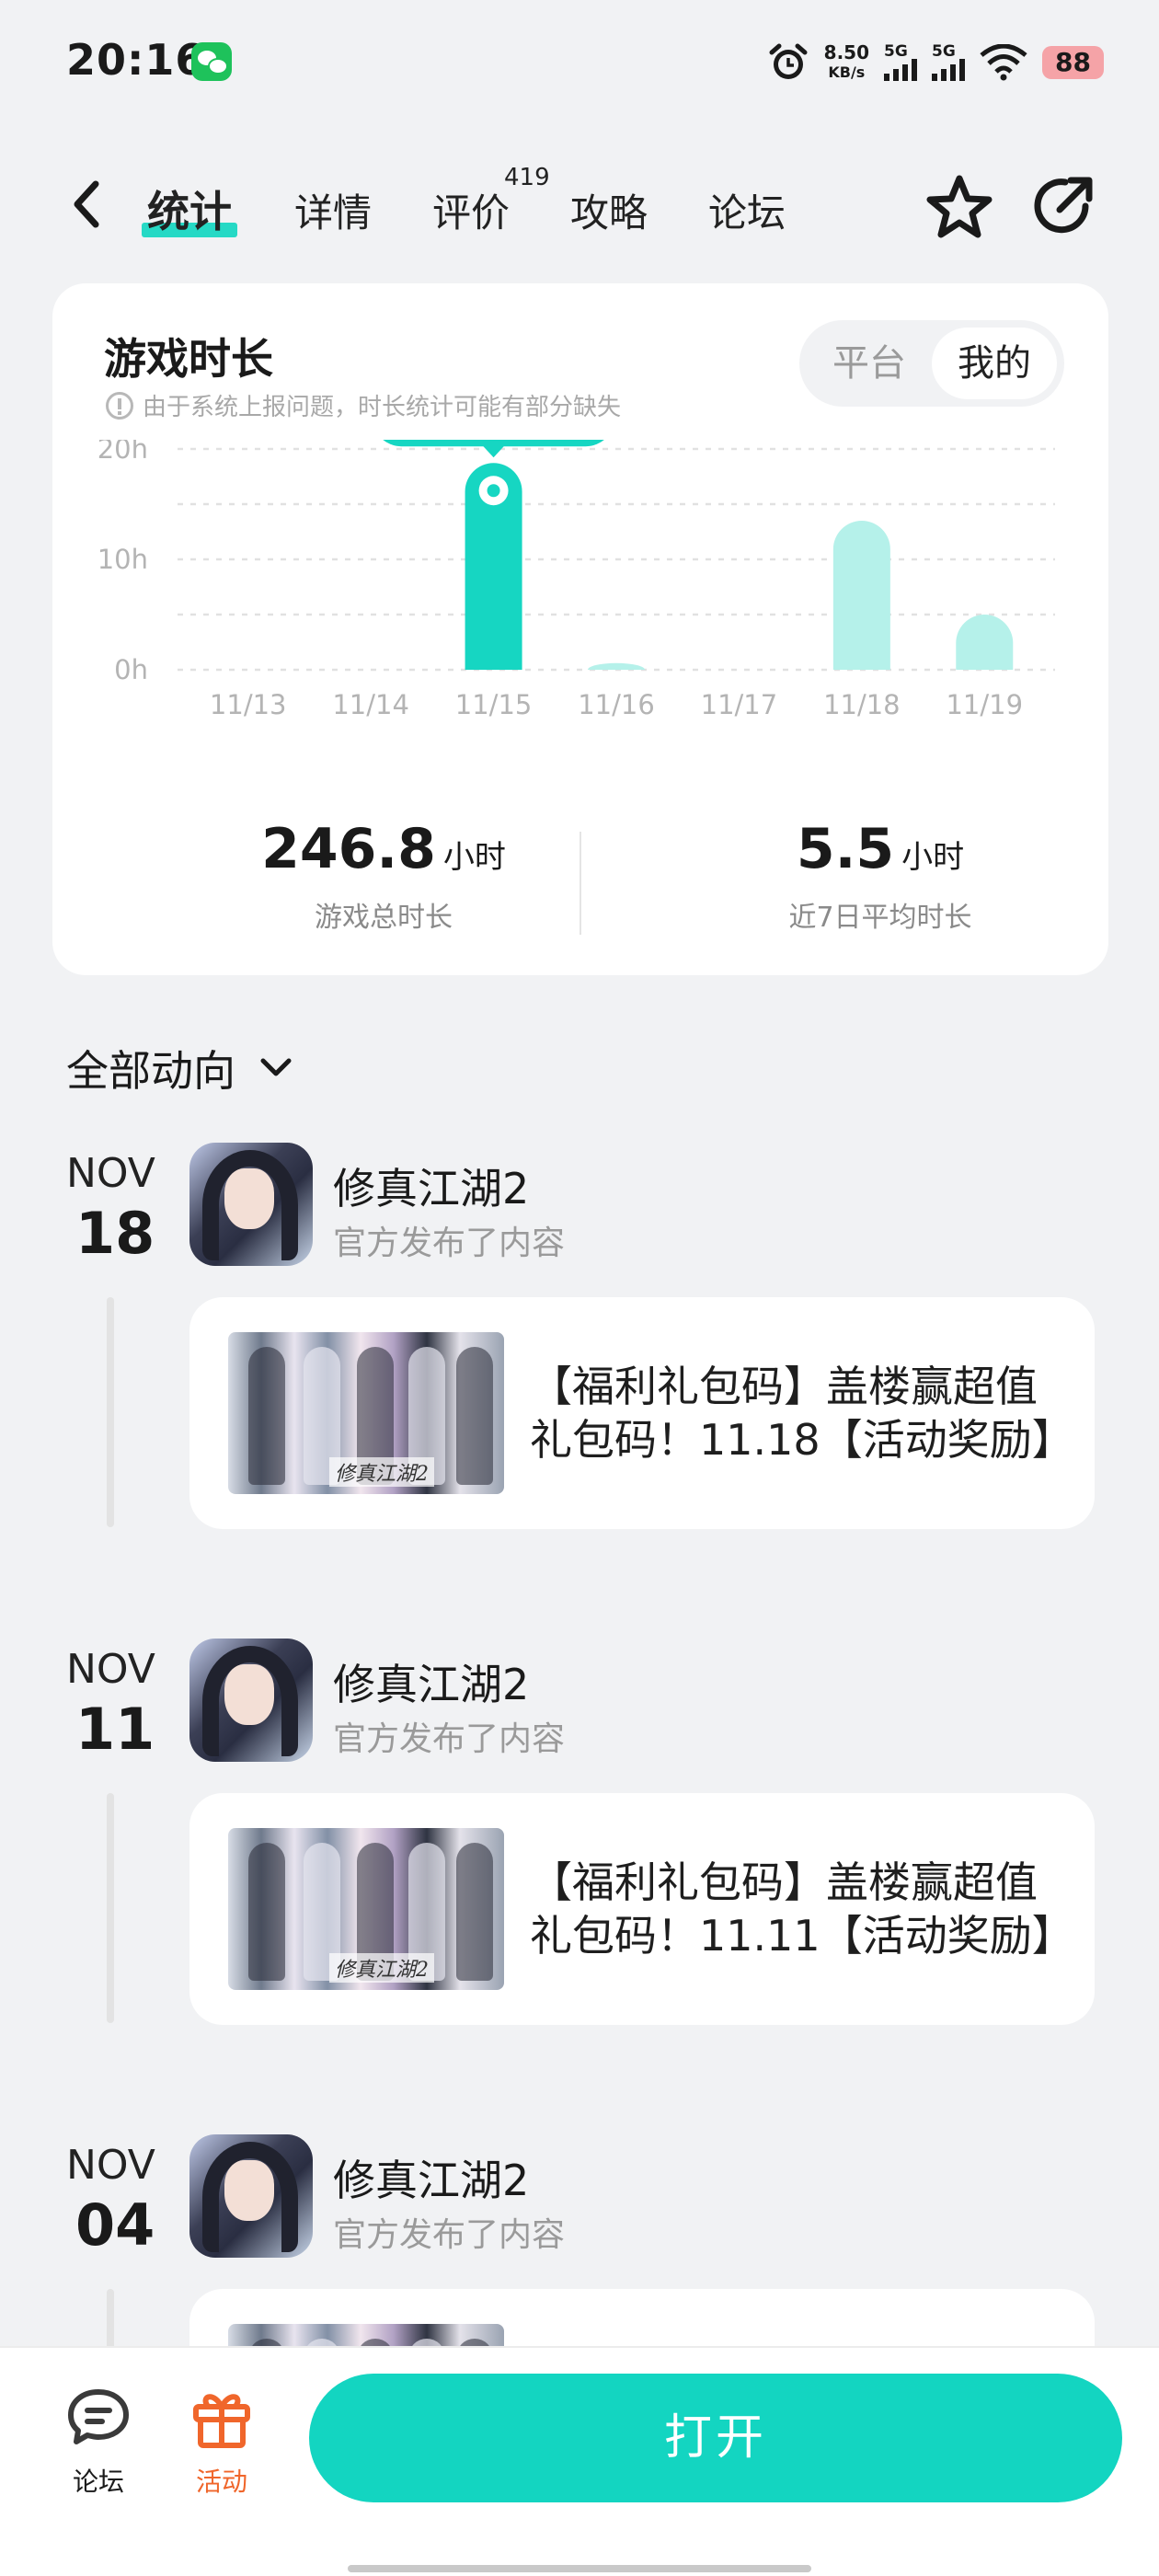  I want to click on forum-chat-icon, so click(98, 2416).